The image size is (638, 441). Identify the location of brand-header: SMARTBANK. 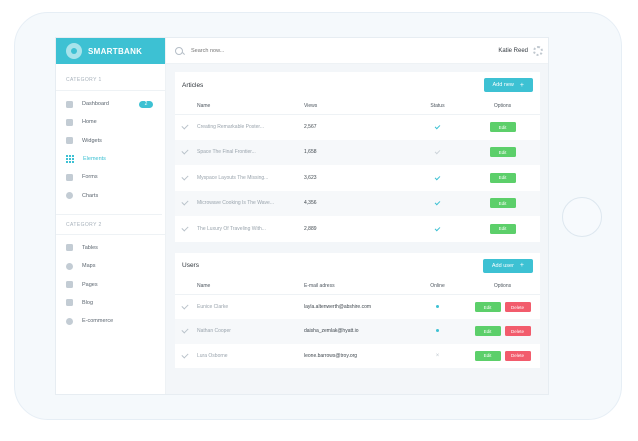
(110, 51).